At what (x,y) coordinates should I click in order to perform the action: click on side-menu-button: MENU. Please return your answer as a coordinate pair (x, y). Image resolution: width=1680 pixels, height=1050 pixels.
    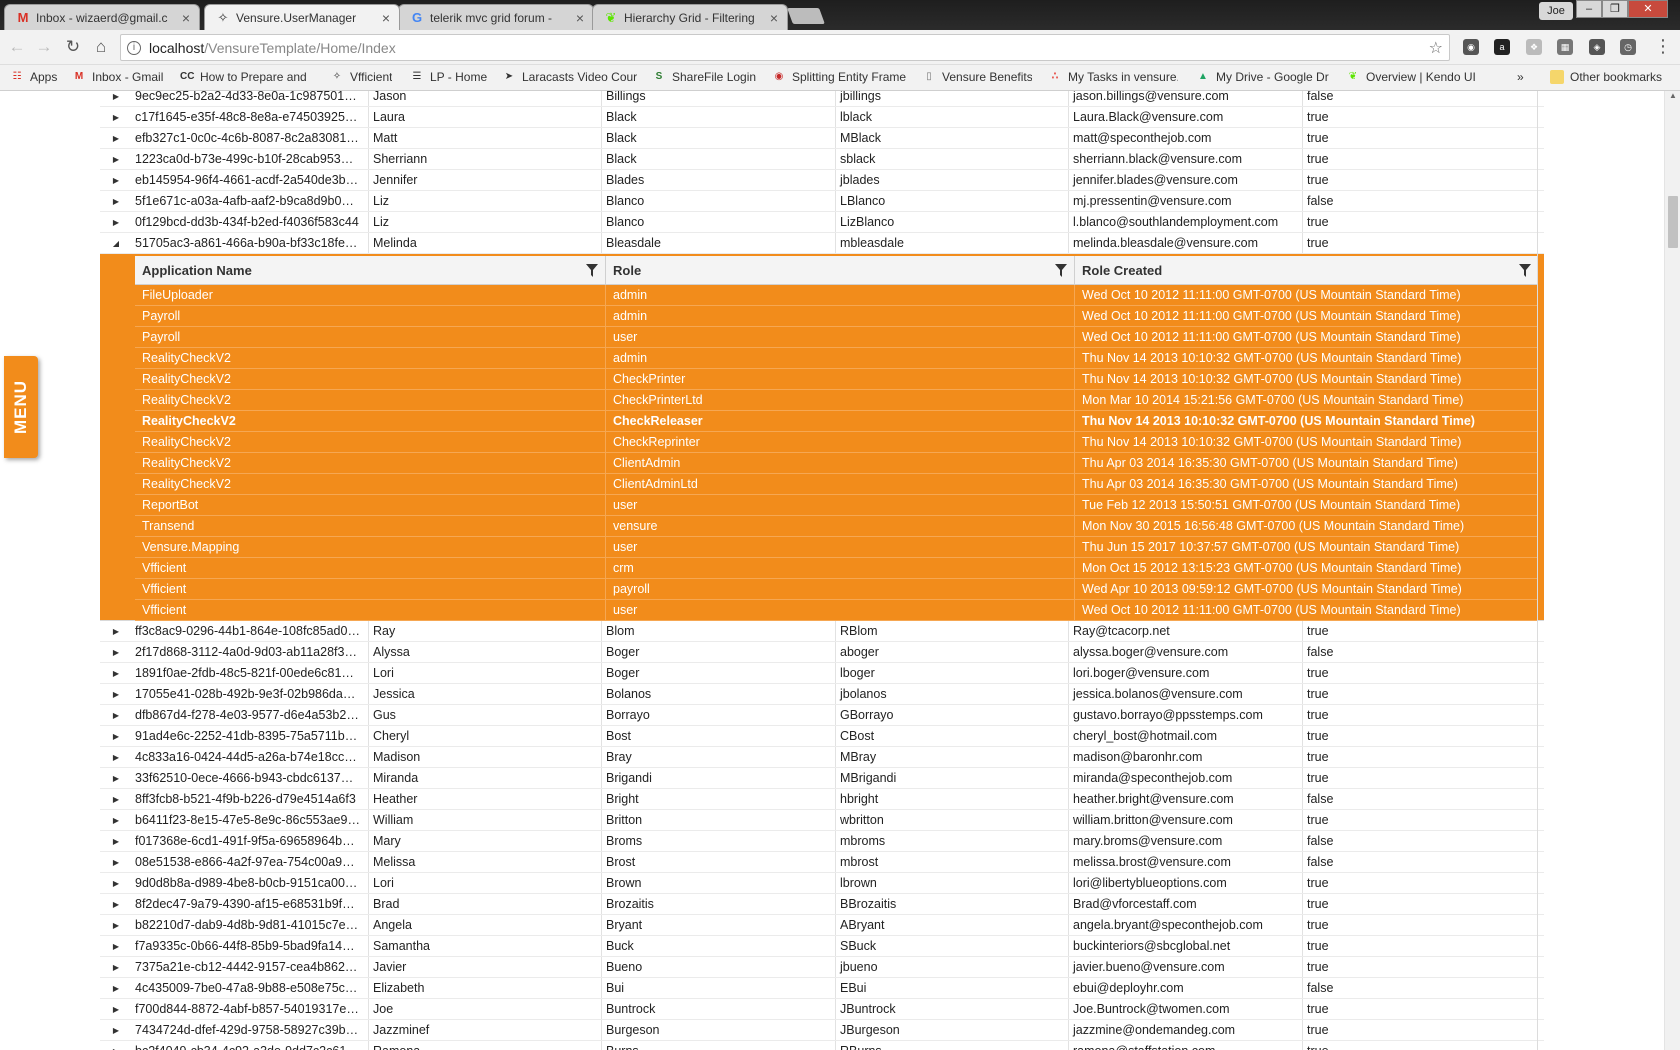
    Looking at the image, I should click on (21, 407).